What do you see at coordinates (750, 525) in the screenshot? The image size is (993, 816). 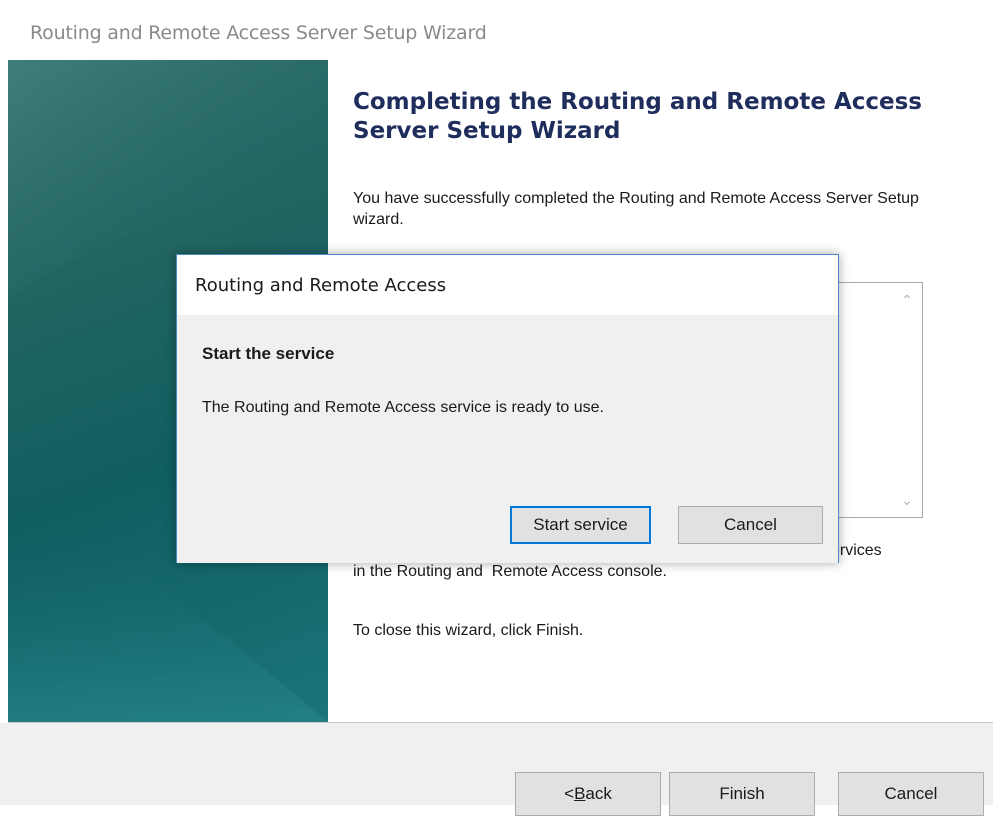 I see `dialog-cancel-button: Cancel` at bounding box center [750, 525].